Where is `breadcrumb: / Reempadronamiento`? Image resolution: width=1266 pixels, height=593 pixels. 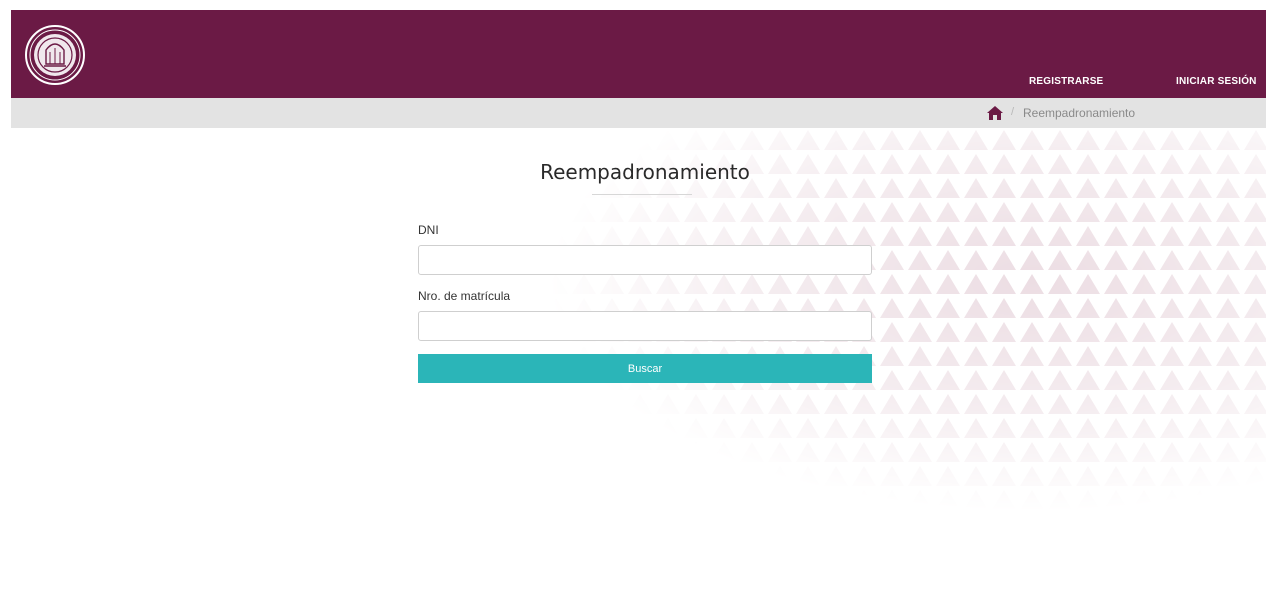 breadcrumb: / Reempadronamiento is located at coordinates (638, 113).